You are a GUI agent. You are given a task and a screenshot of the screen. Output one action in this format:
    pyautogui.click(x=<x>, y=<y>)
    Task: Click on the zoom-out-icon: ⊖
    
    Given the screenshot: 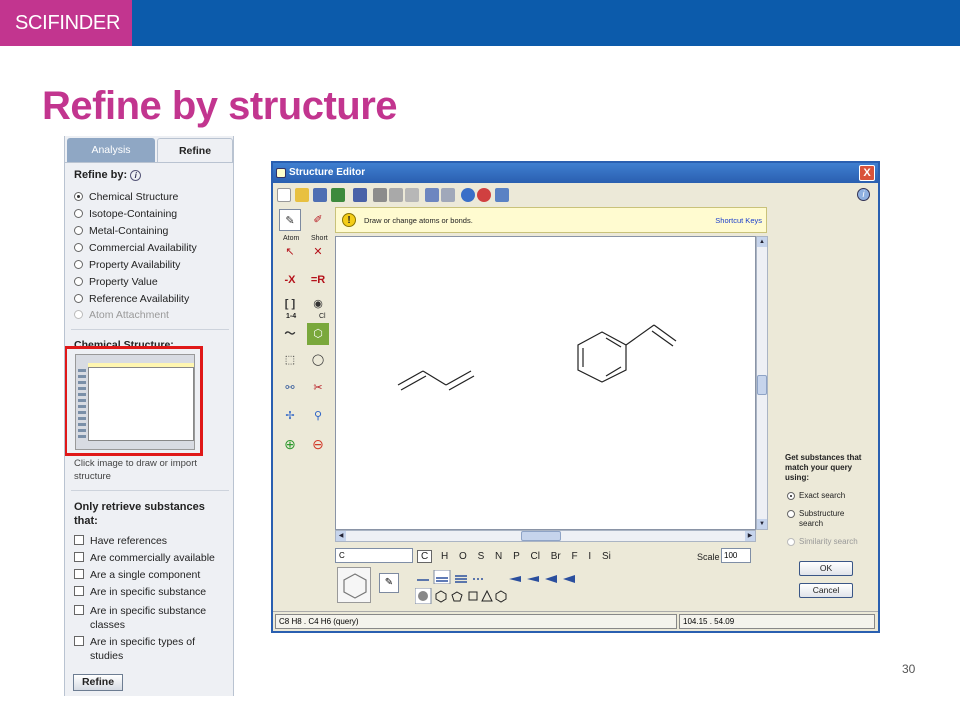 What is the action you would take?
    pyautogui.click(x=318, y=444)
    